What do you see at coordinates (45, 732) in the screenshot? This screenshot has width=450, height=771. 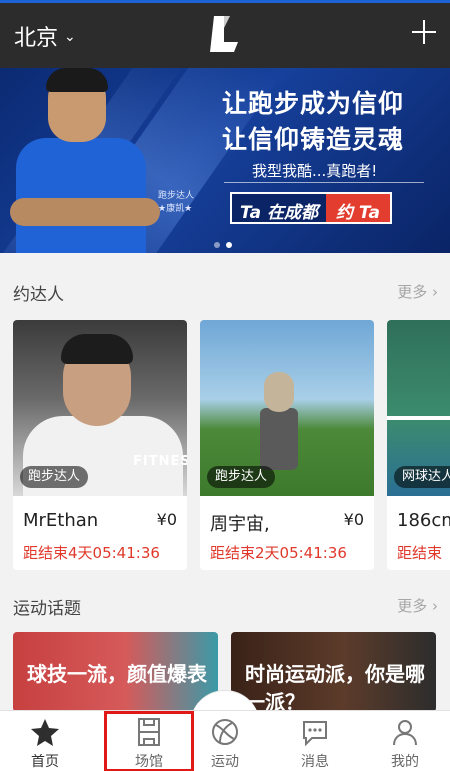 I see `star-icon` at bounding box center [45, 732].